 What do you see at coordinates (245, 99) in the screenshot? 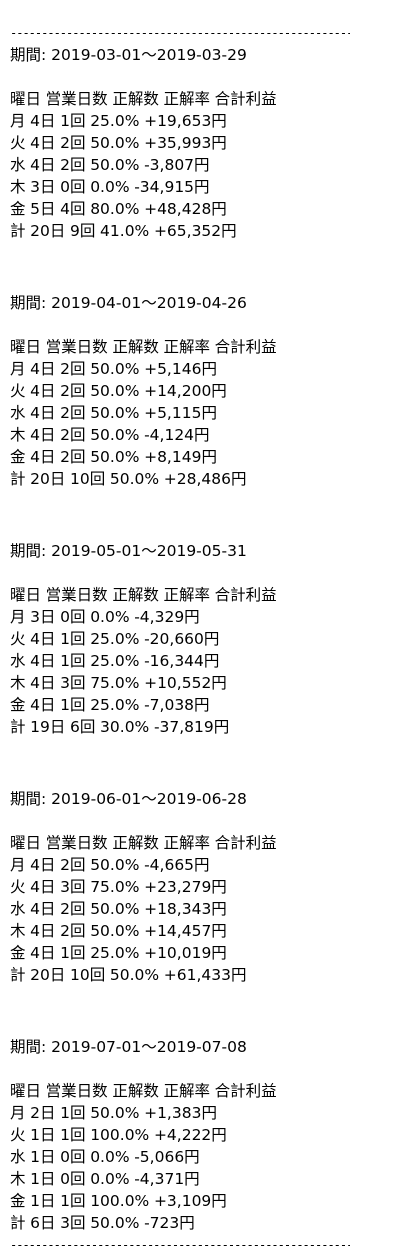
I see `column-header: 合計利益` at bounding box center [245, 99].